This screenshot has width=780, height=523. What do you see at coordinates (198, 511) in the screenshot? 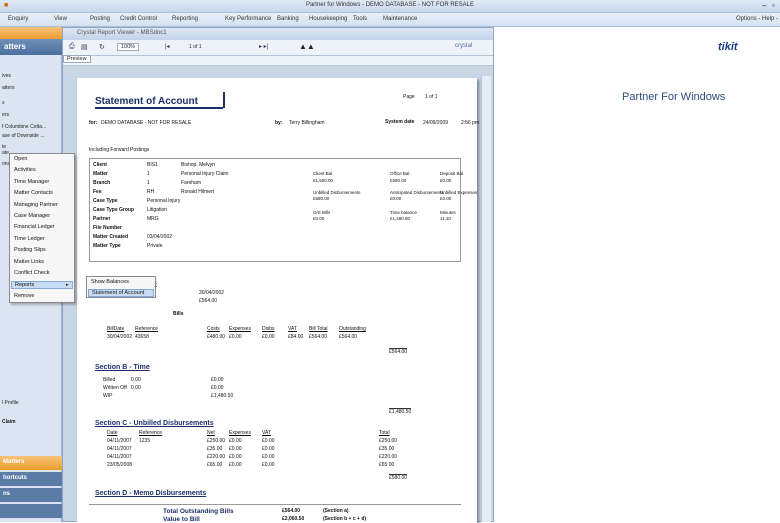
I see `totals-label: Total Outstanding Bills` at bounding box center [198, 511].